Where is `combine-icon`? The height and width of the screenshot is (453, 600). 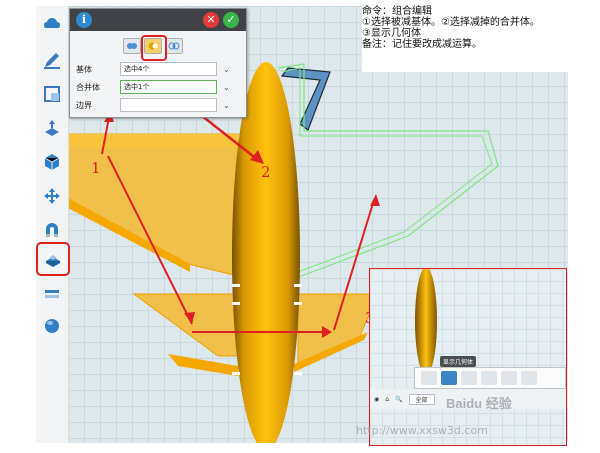
combine-icon is located at coordinates (53, 261).